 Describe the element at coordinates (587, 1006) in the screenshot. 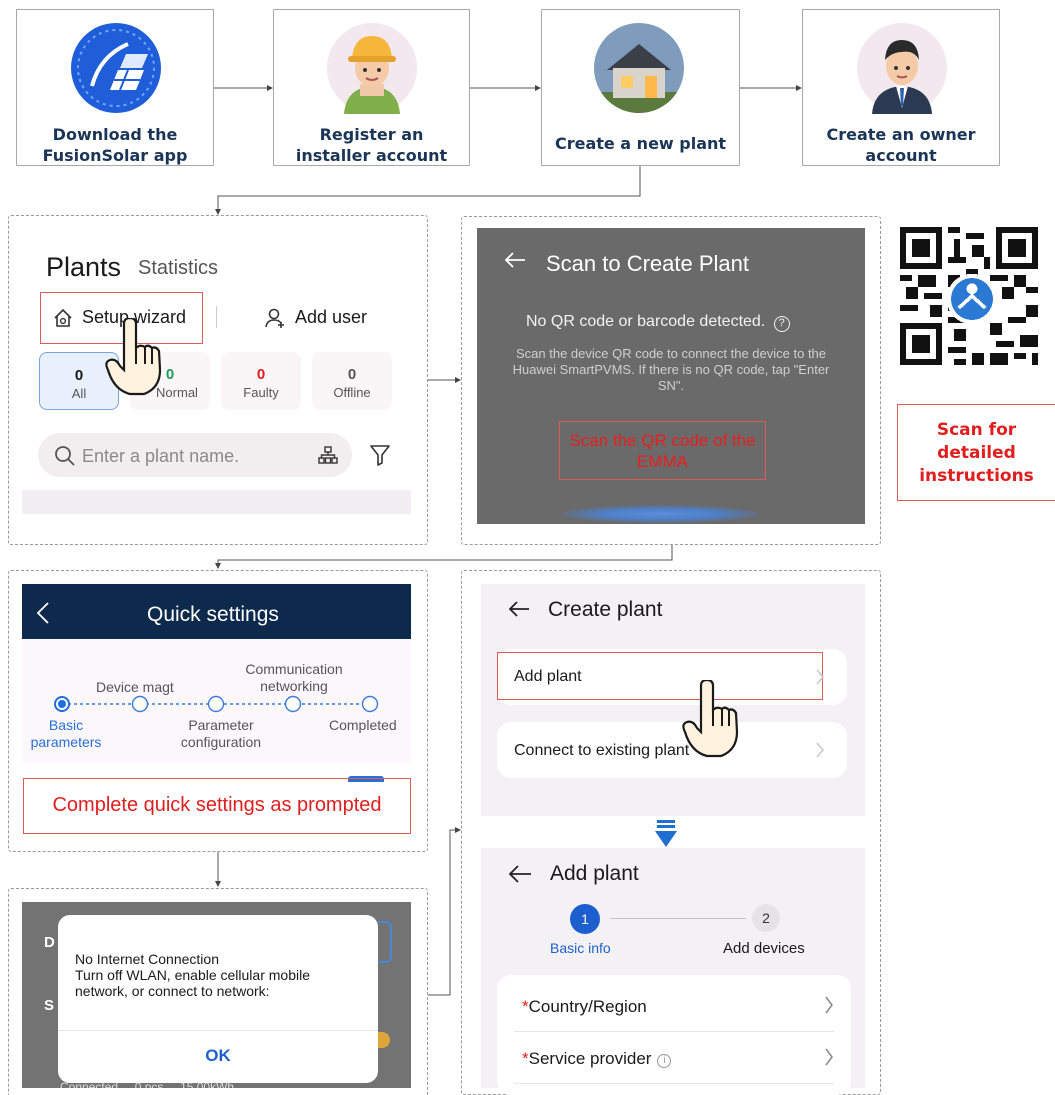

I see `country-region-label: Country/Region` at that location.